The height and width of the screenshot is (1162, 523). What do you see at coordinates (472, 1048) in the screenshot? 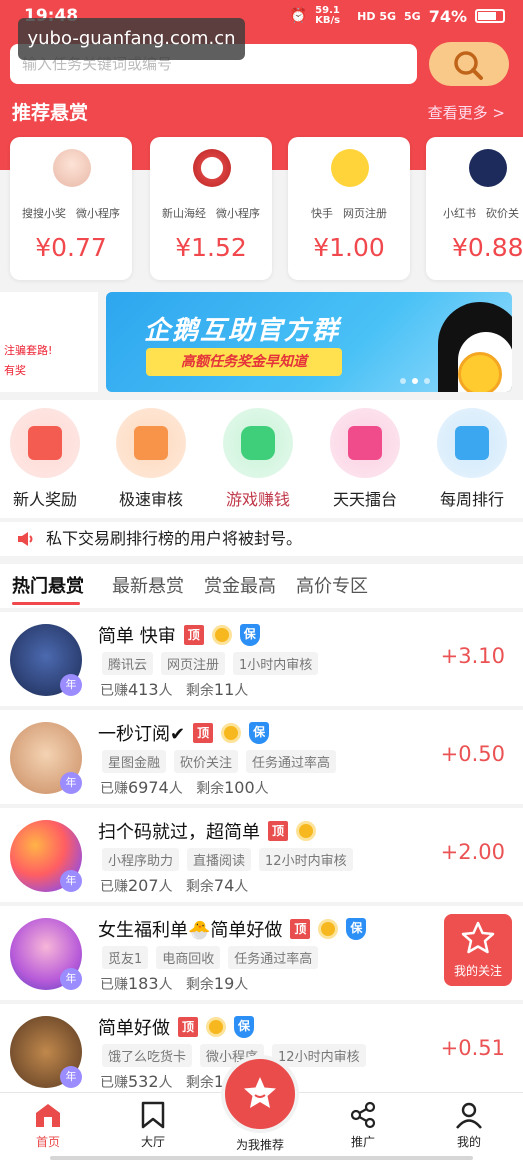
I see `task-price: +0.51` at bounding box center [472, 1048].